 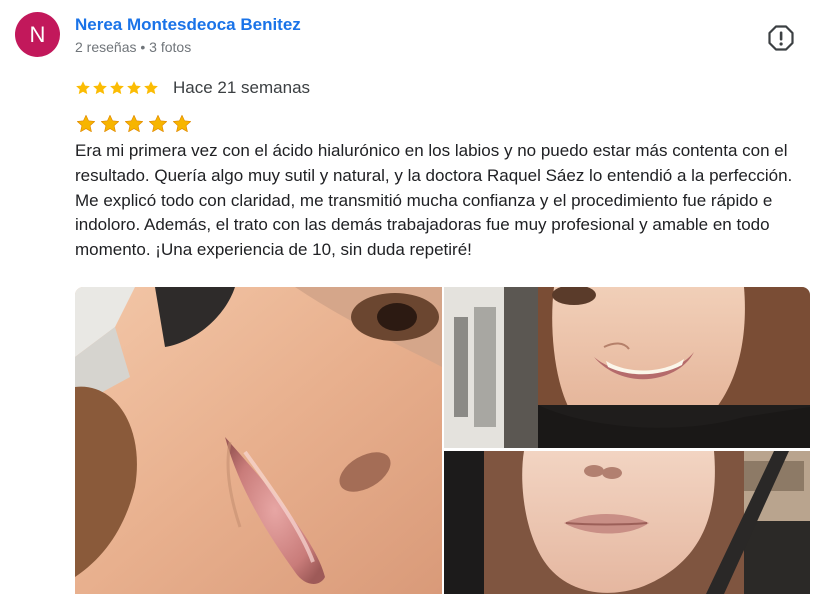 I want to click on rating-row: Hace 21 semanas, so click(x=192, y=88).